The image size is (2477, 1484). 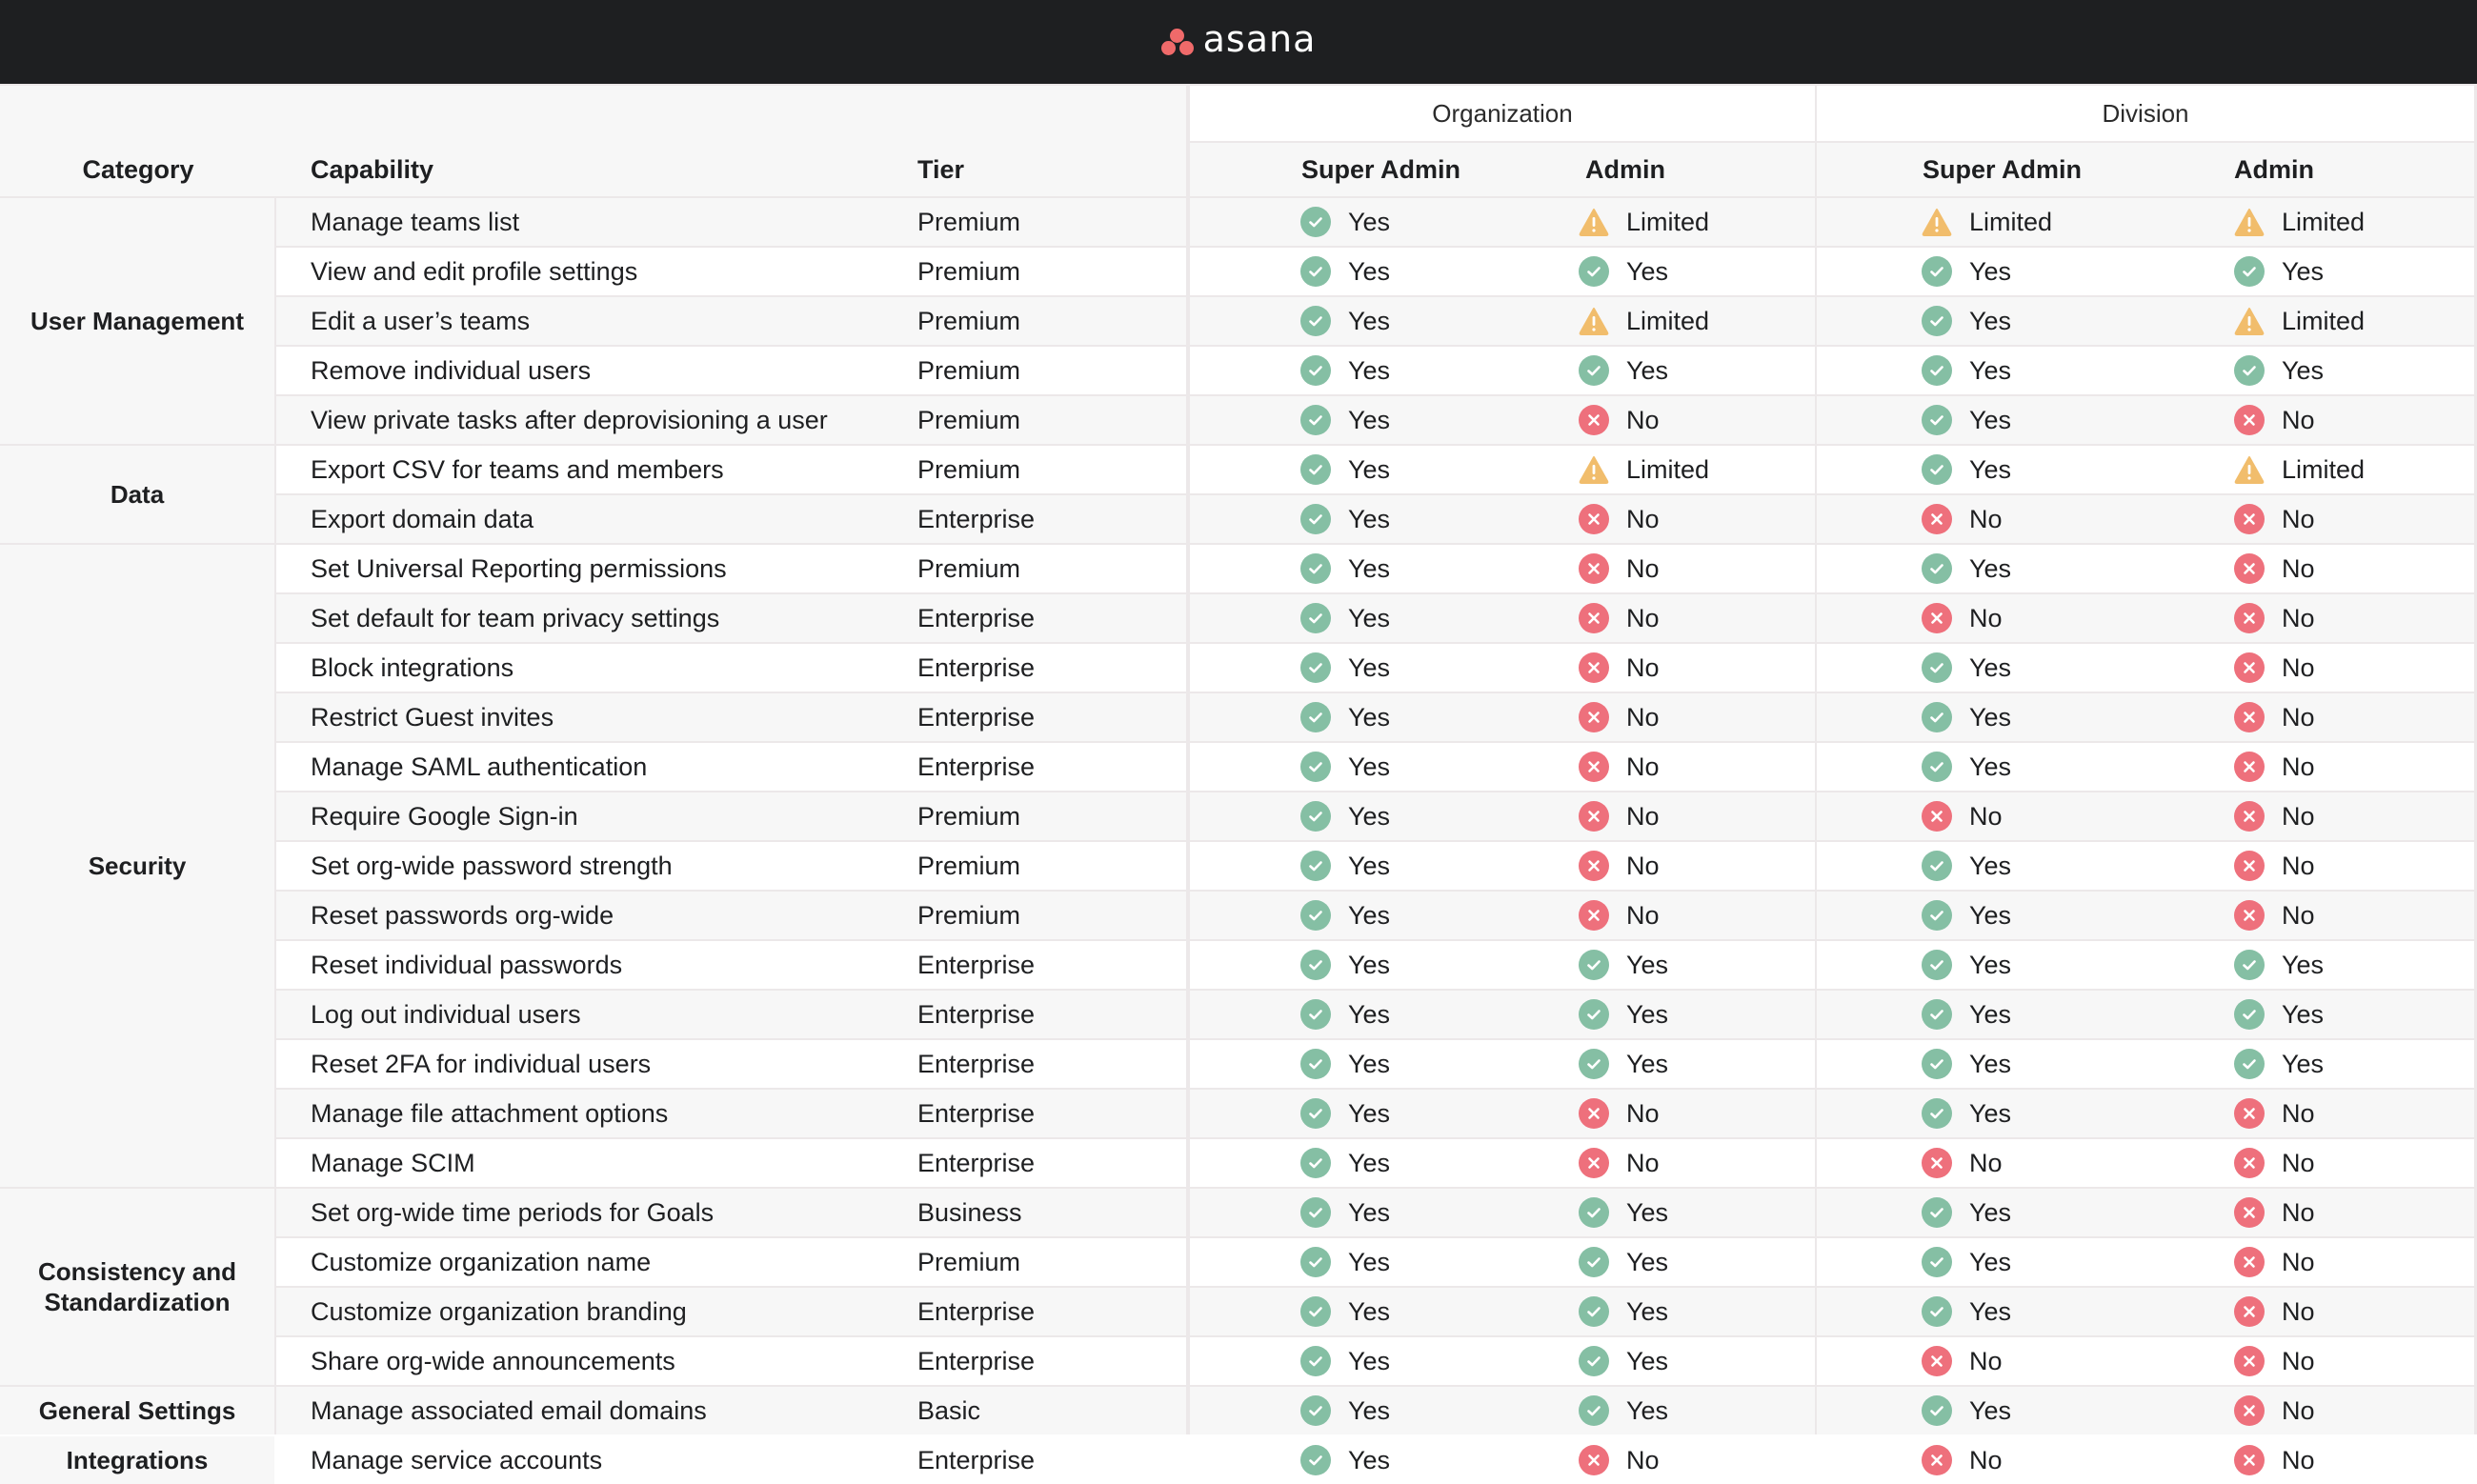 What do you see at coordinates (731, 271) in the screenshot?
I see `table-row: View and edit profile settings Premium` at bounding box center [731, 271].